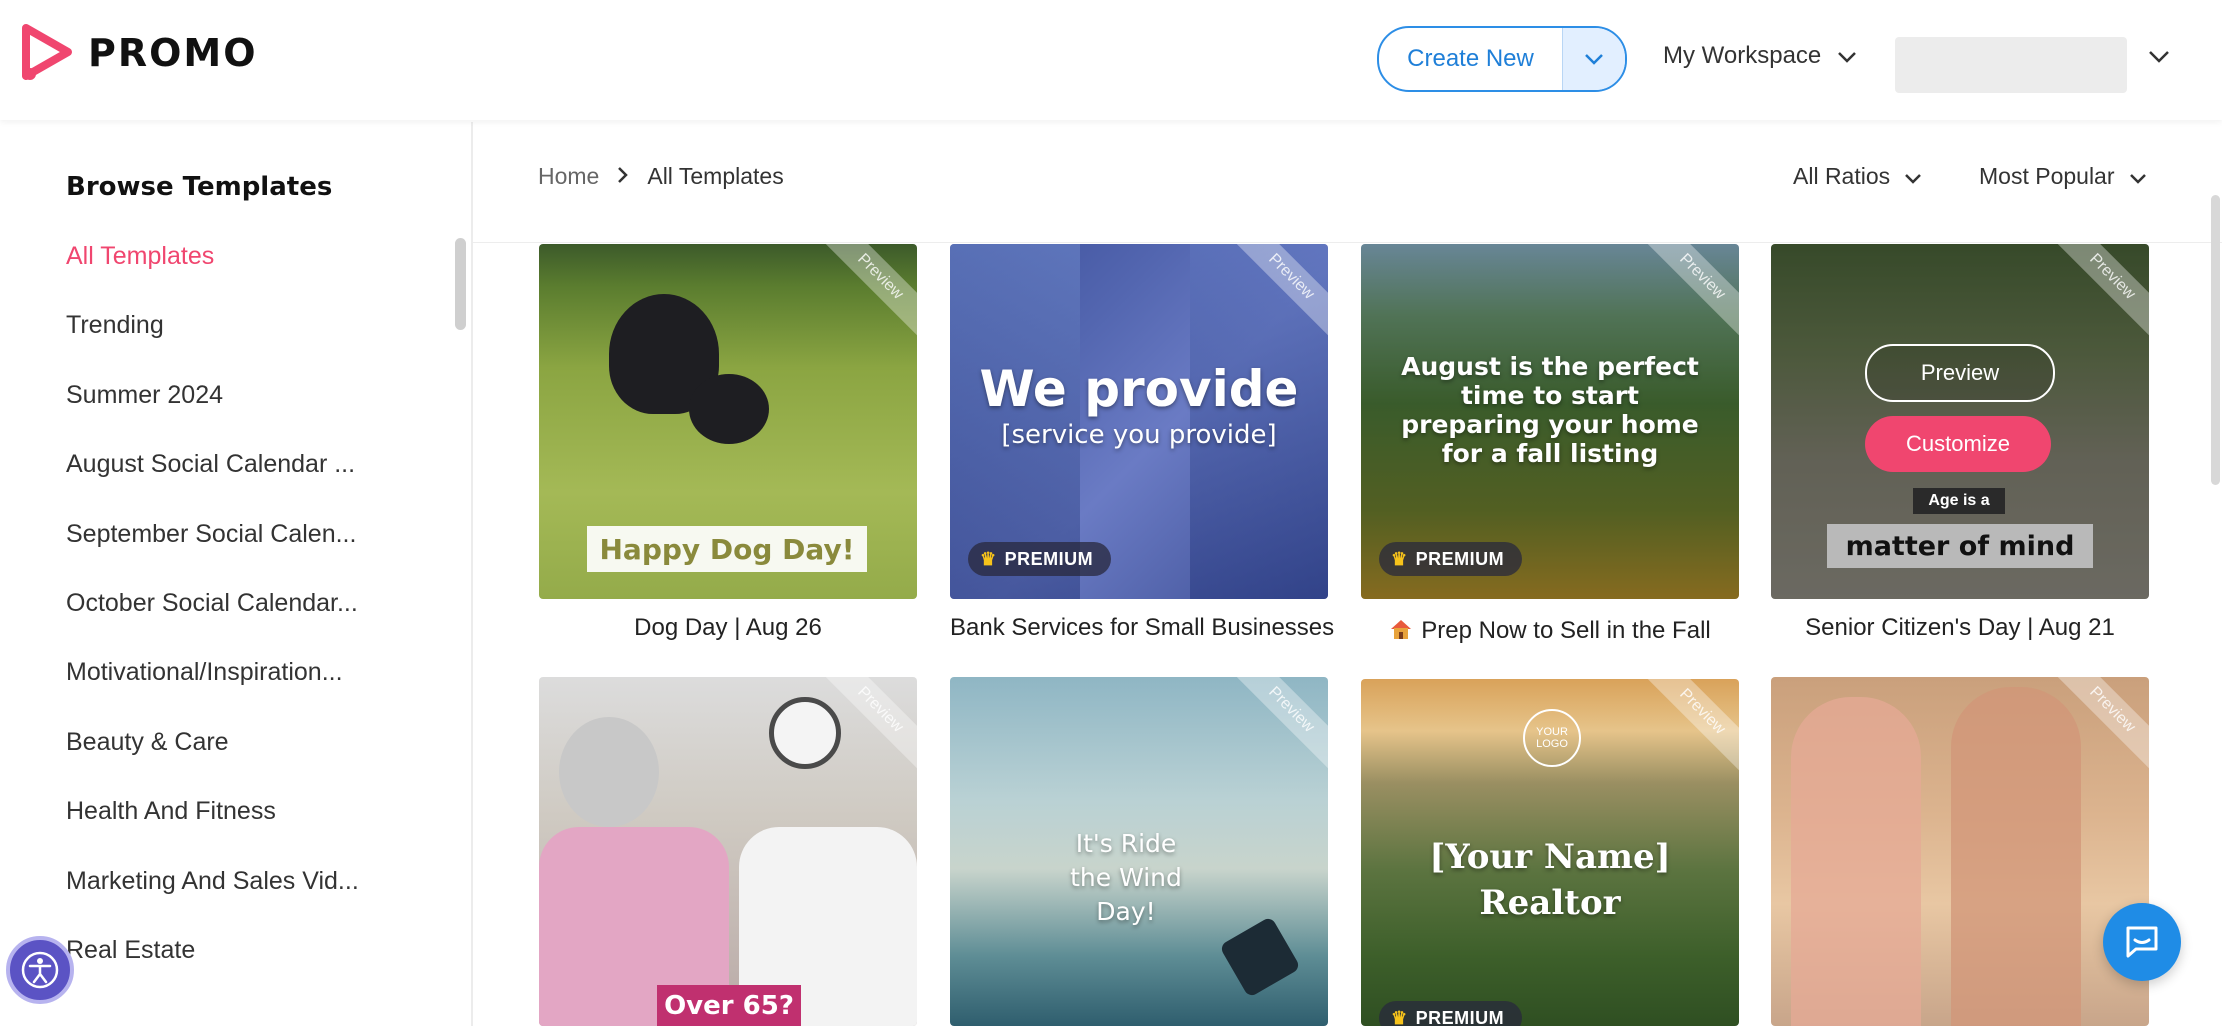 The image size is (2222, 1026). I want to click on sidebar-title: Browse Templates, so click(199, 187).